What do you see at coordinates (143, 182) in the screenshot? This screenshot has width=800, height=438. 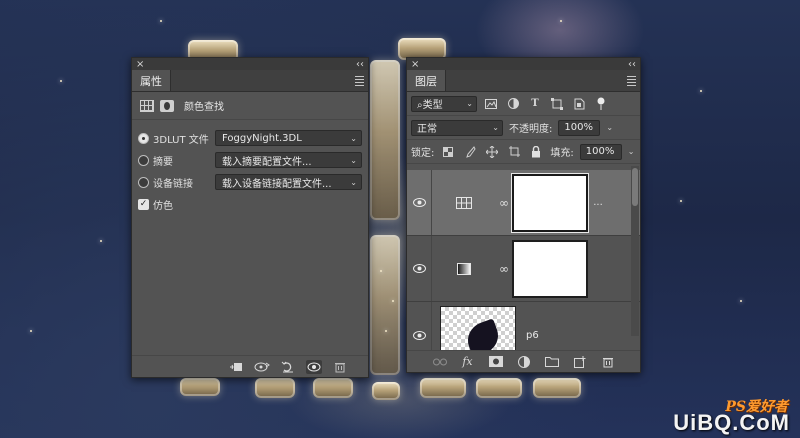 I see `radio-device-link` at bounding box center [143, 182].